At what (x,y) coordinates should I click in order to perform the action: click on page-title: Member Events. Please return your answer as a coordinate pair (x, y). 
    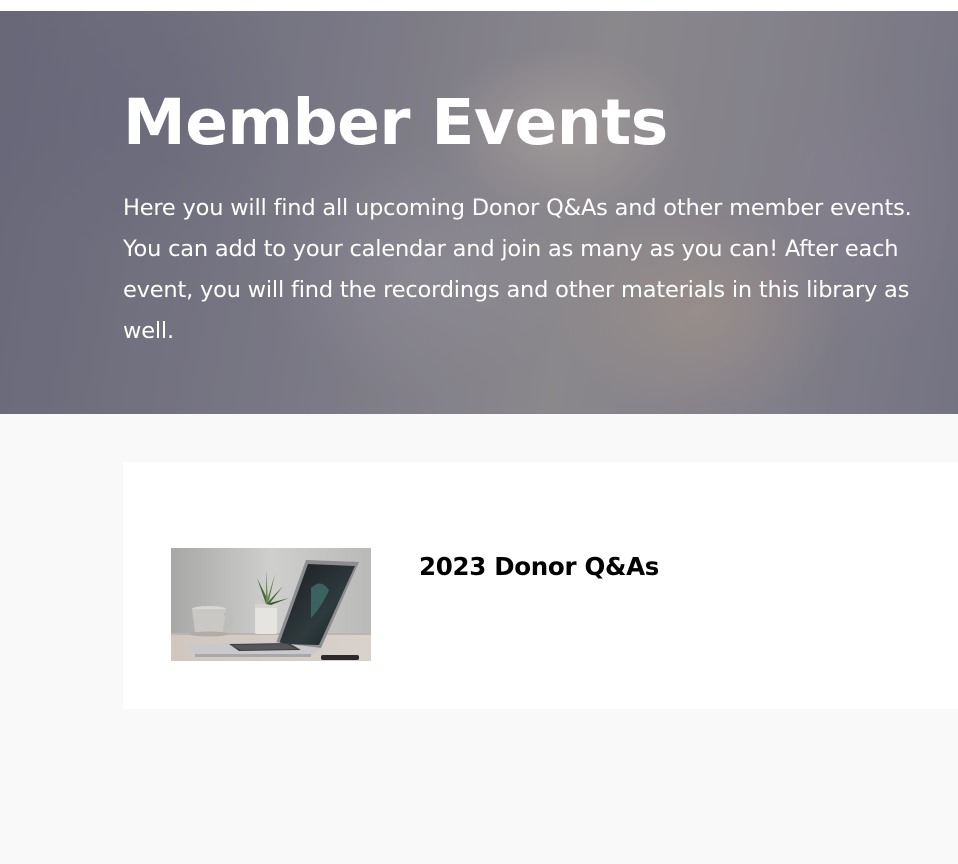
    Looking at the image, I should click on (395, 122).